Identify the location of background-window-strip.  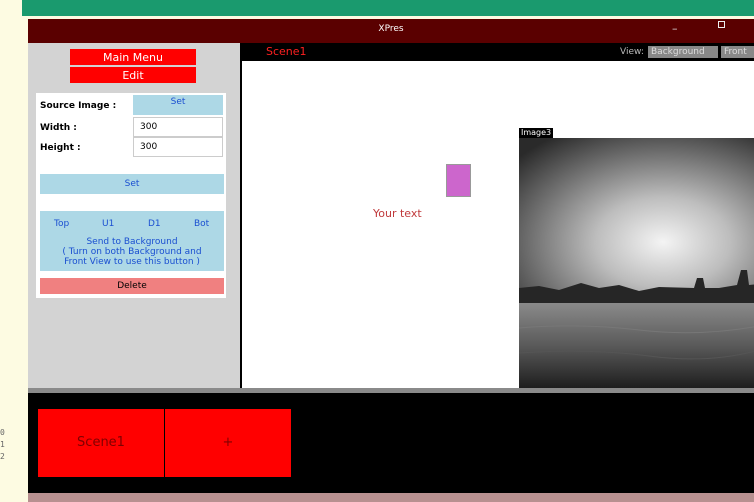
(388, 8).